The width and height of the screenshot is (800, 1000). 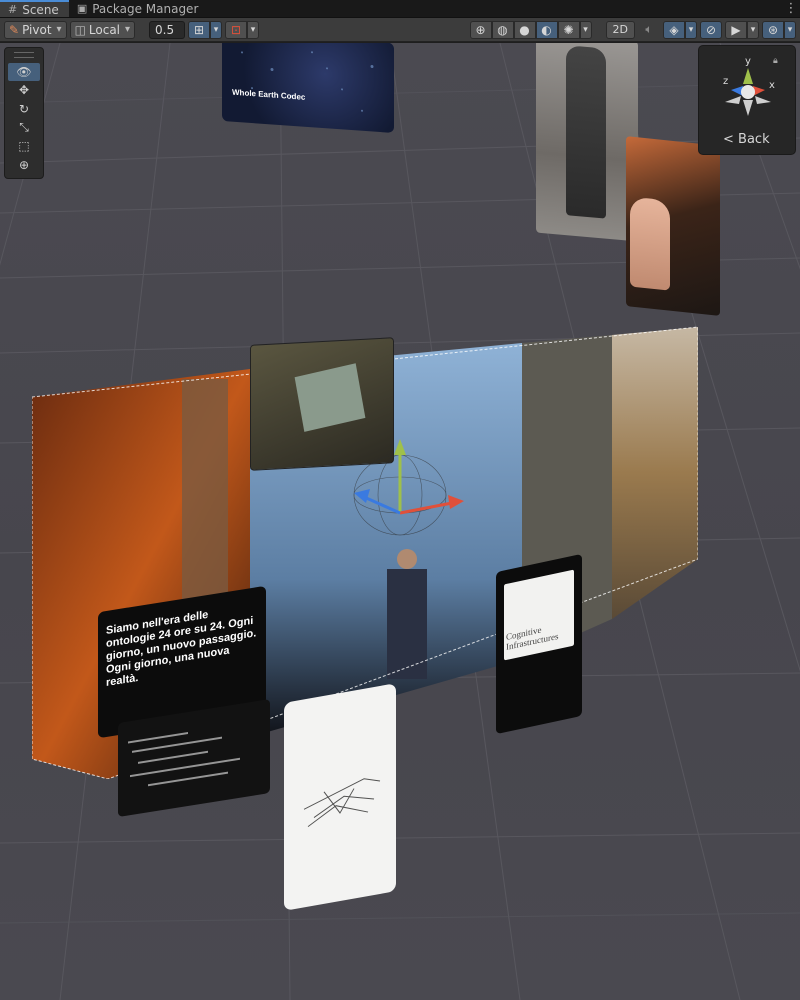 What do you see at coordinates (539, 644) in the screenshot?
I see `cognitive-card: Cognitive Infrastructures` at bounding box center [539, 644].